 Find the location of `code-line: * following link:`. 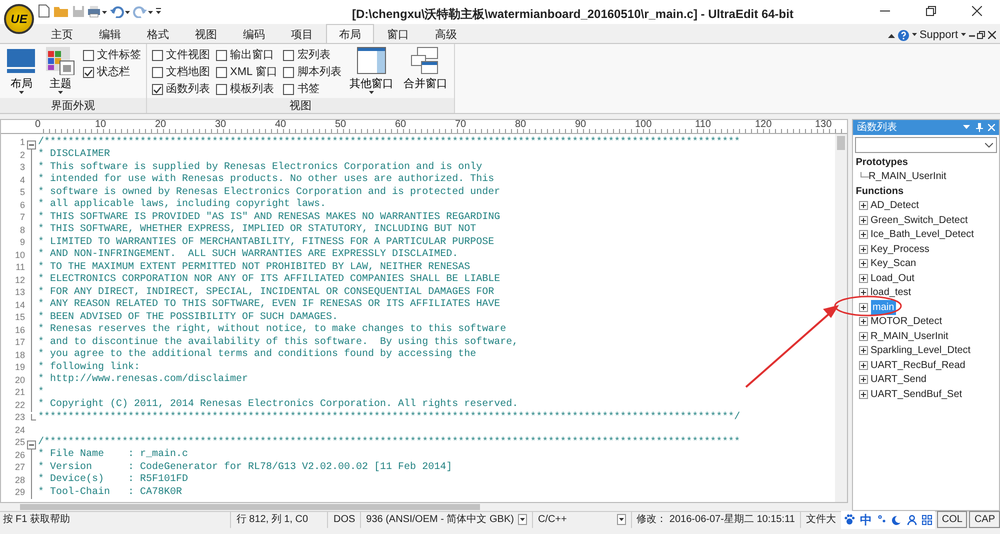

code-line: * following link: is located at coordinates (89, 368).